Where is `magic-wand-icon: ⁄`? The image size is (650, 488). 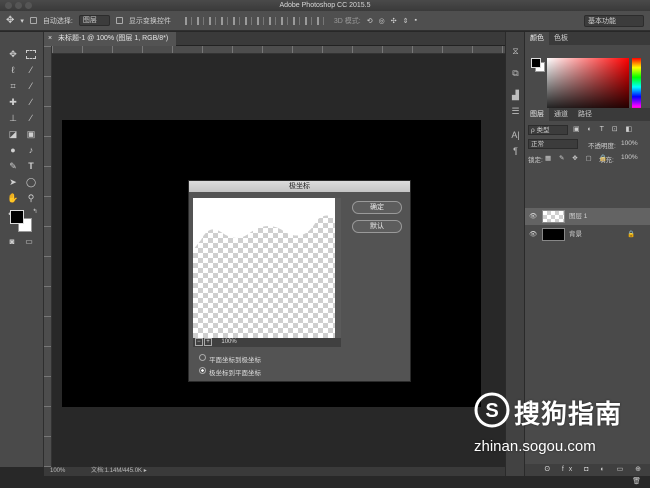
magic-wand-icon: ⁄ is located at coordinates (31, 70).